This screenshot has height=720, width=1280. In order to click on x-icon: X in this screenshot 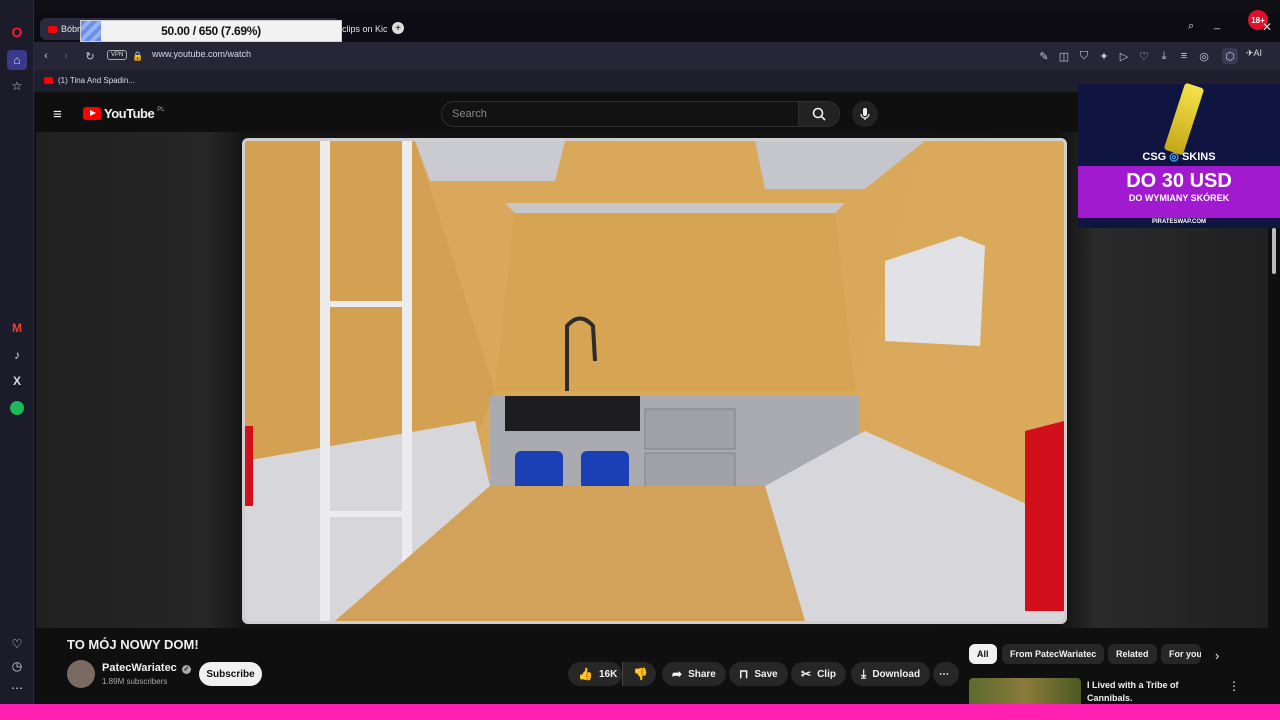, I will do `click(17, 381)`.